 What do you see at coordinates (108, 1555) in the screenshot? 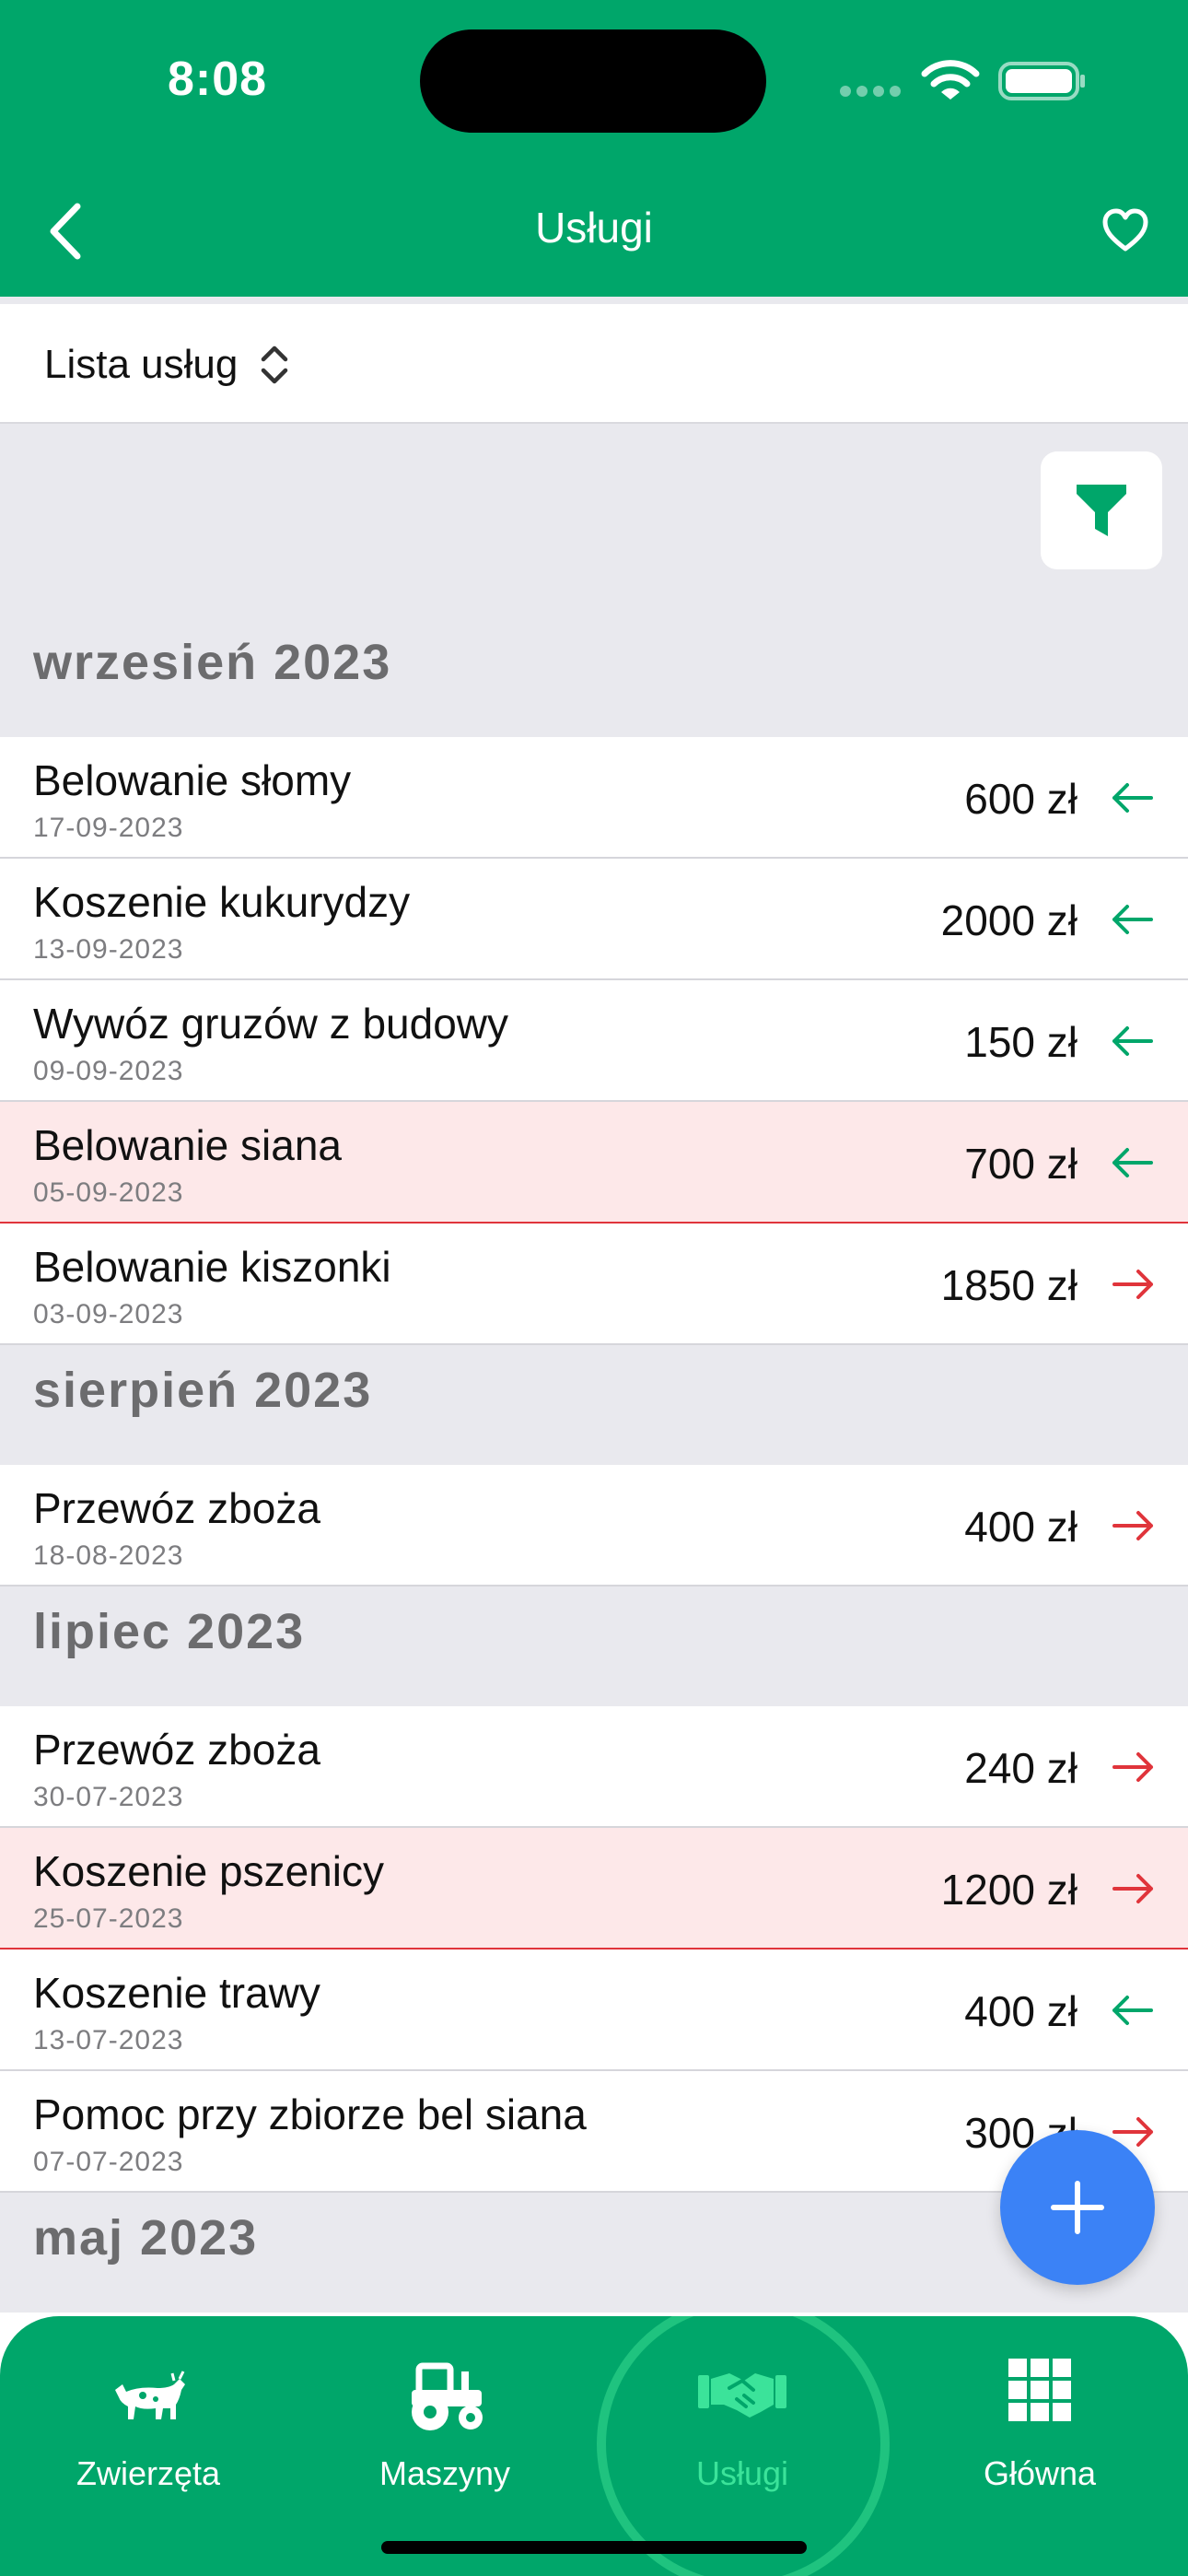
I see `service-date: 18-08-2023` at bounding box center [108, 1555].